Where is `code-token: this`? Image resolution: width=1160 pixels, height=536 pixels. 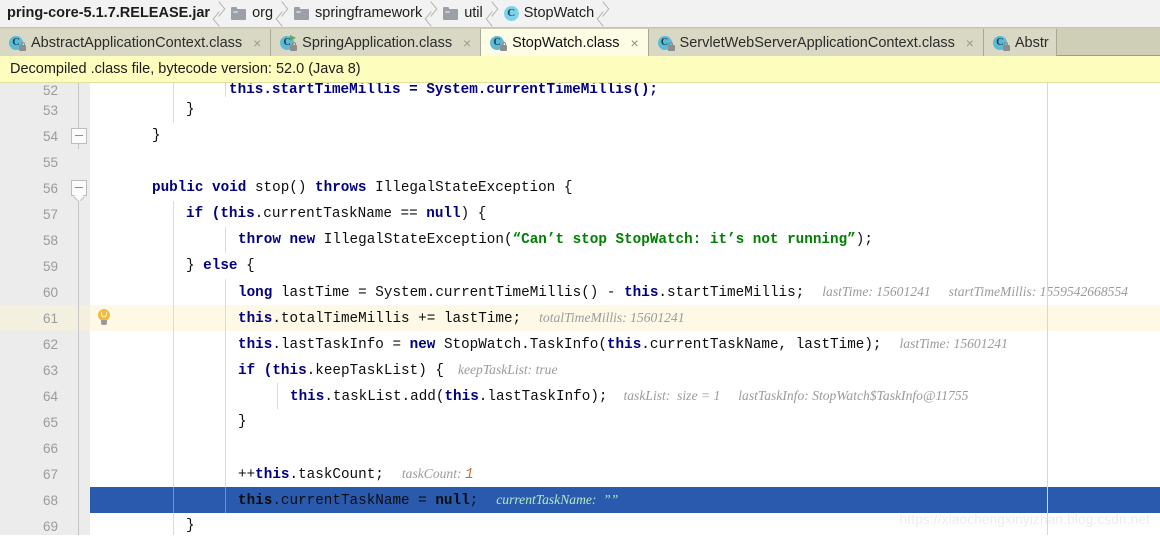
code-token: this is located at coordinates (255, 318).